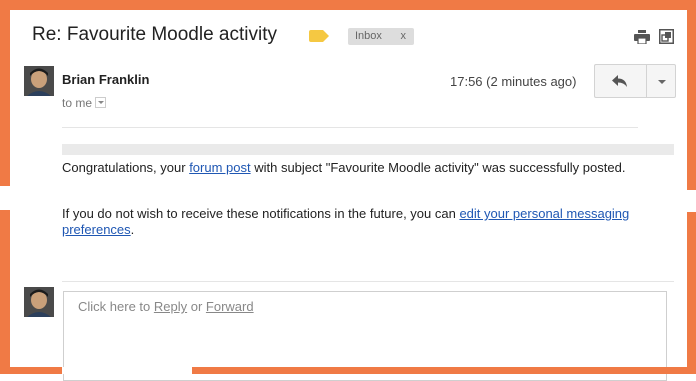  Describe the element at coordinates (350, 127) in the screenshot. I see `header-divider` at that location.